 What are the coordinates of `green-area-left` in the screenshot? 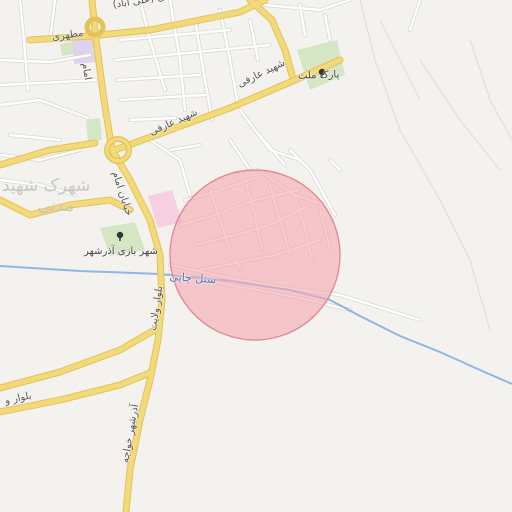 It's located at (94, 130).